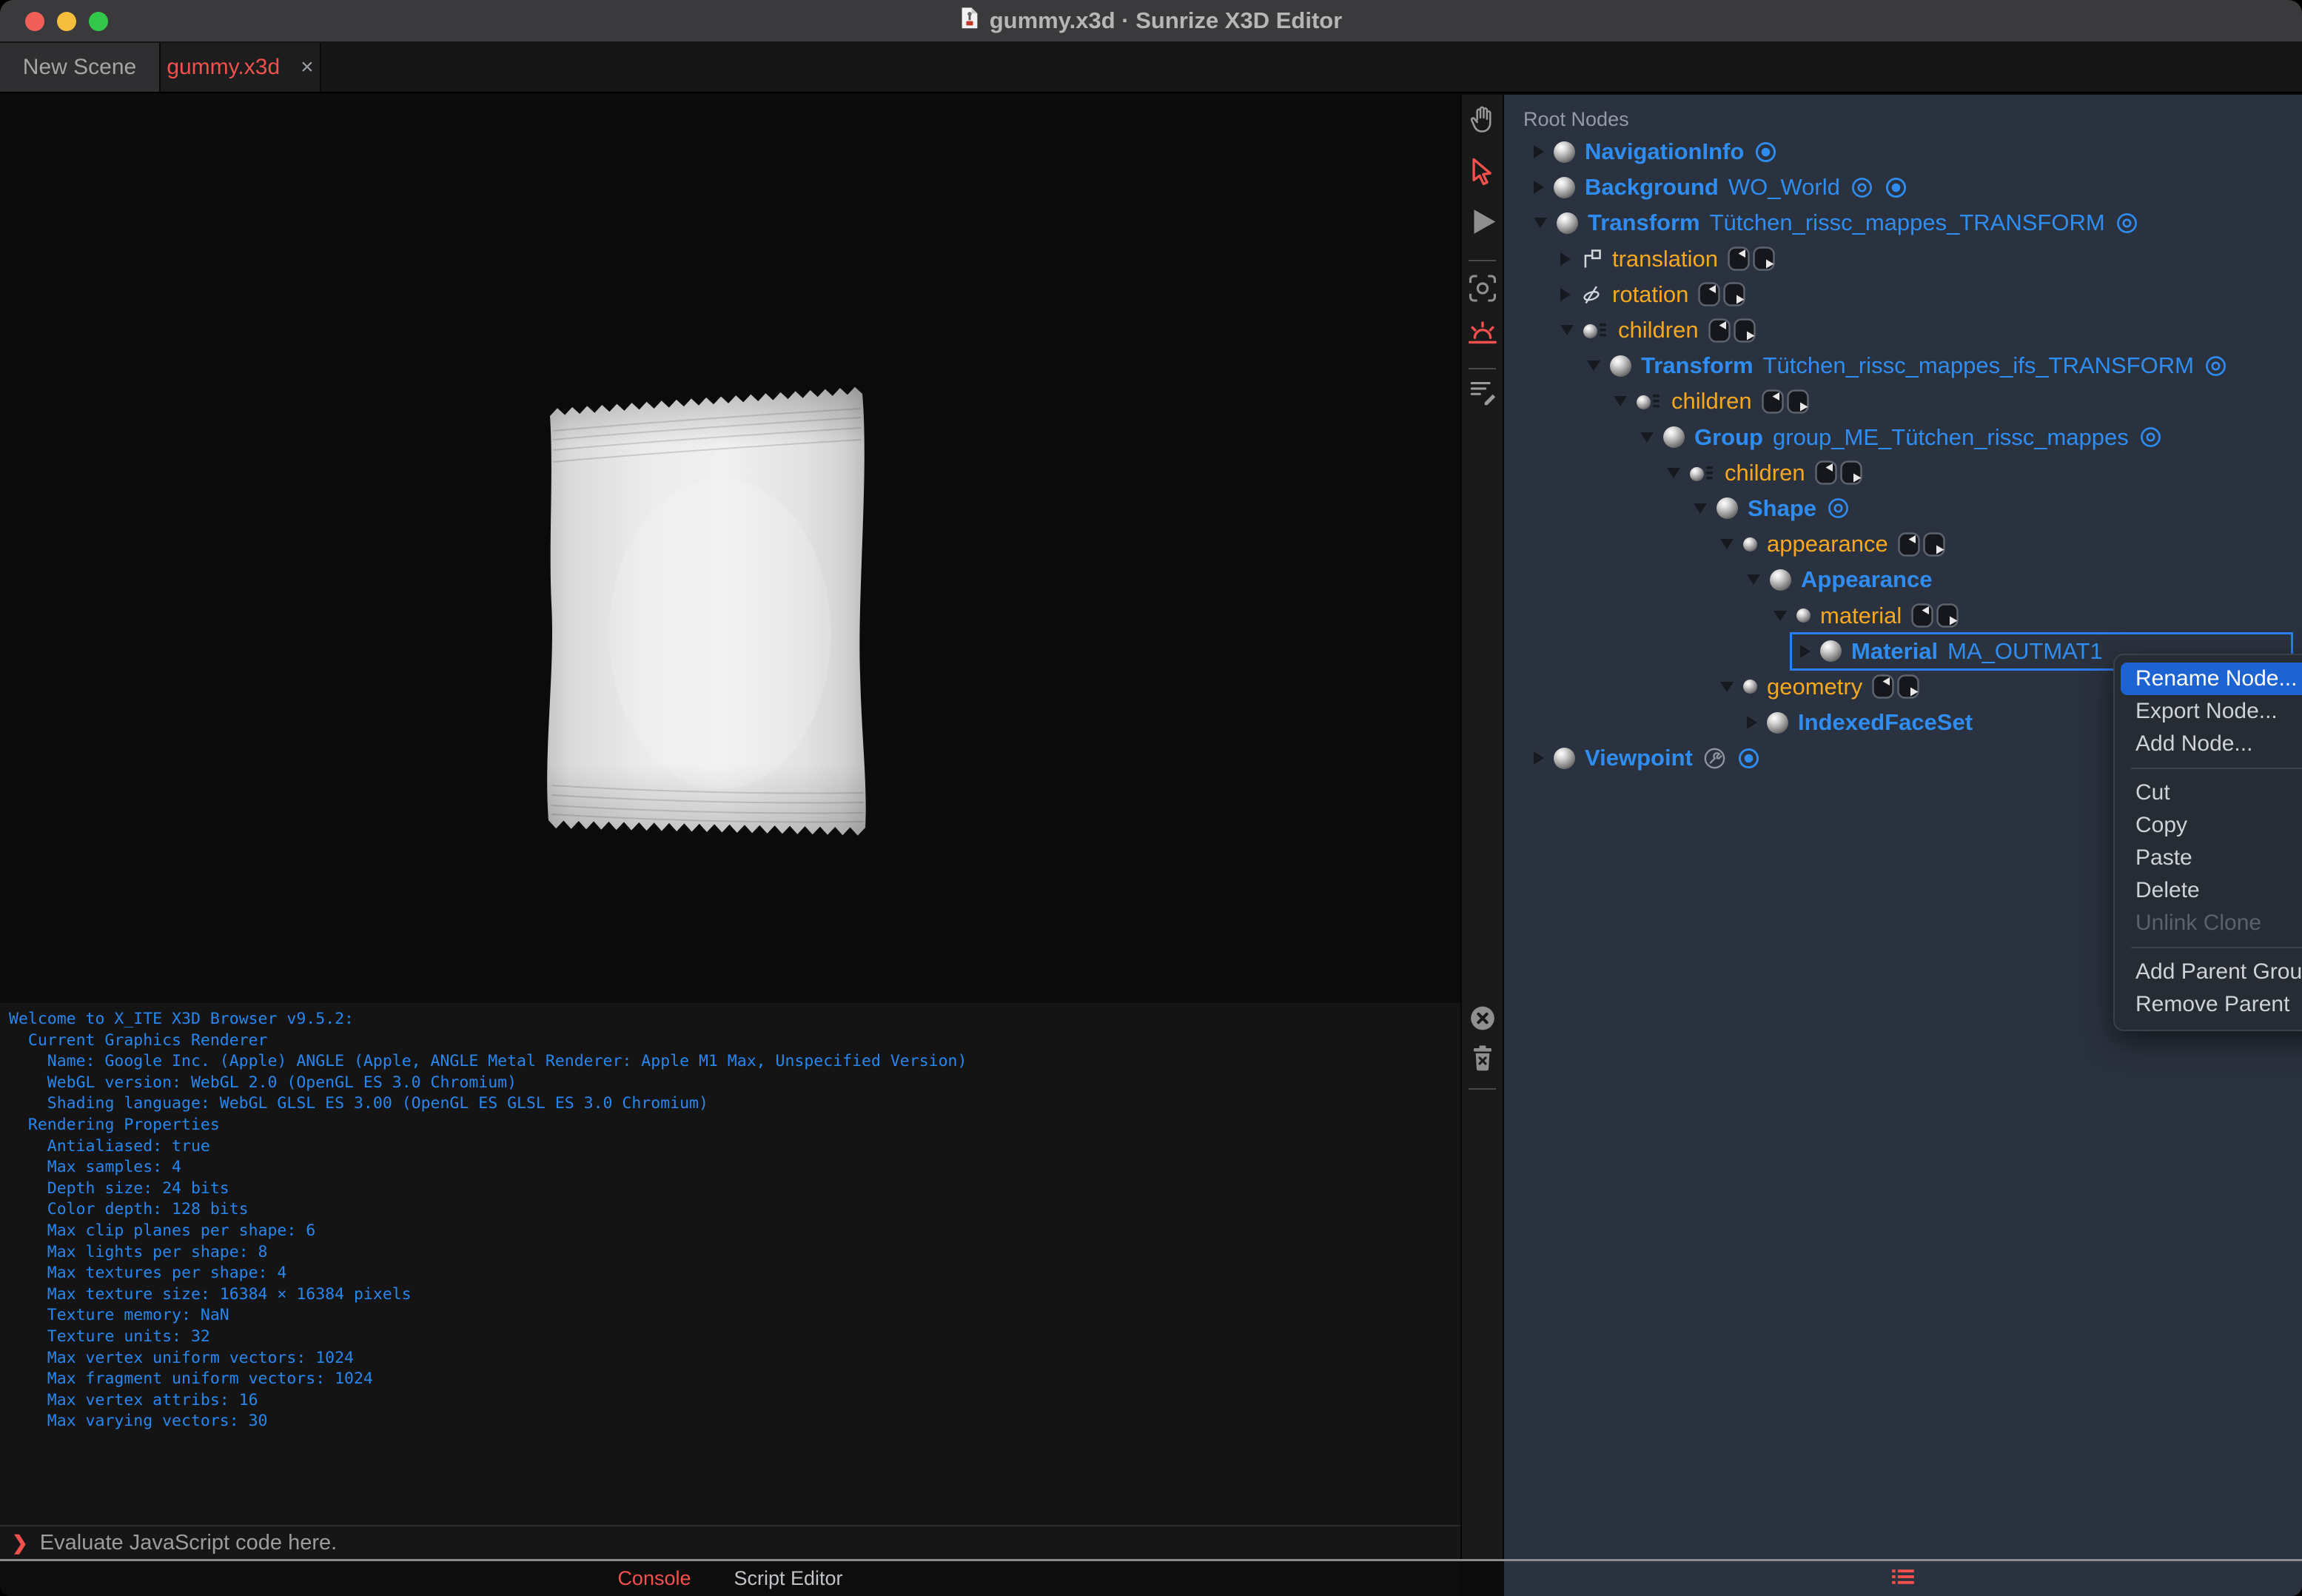 This screenshot has height=1596, width=2302. I want to click on select-arrow-icon, so click(1482, 173).